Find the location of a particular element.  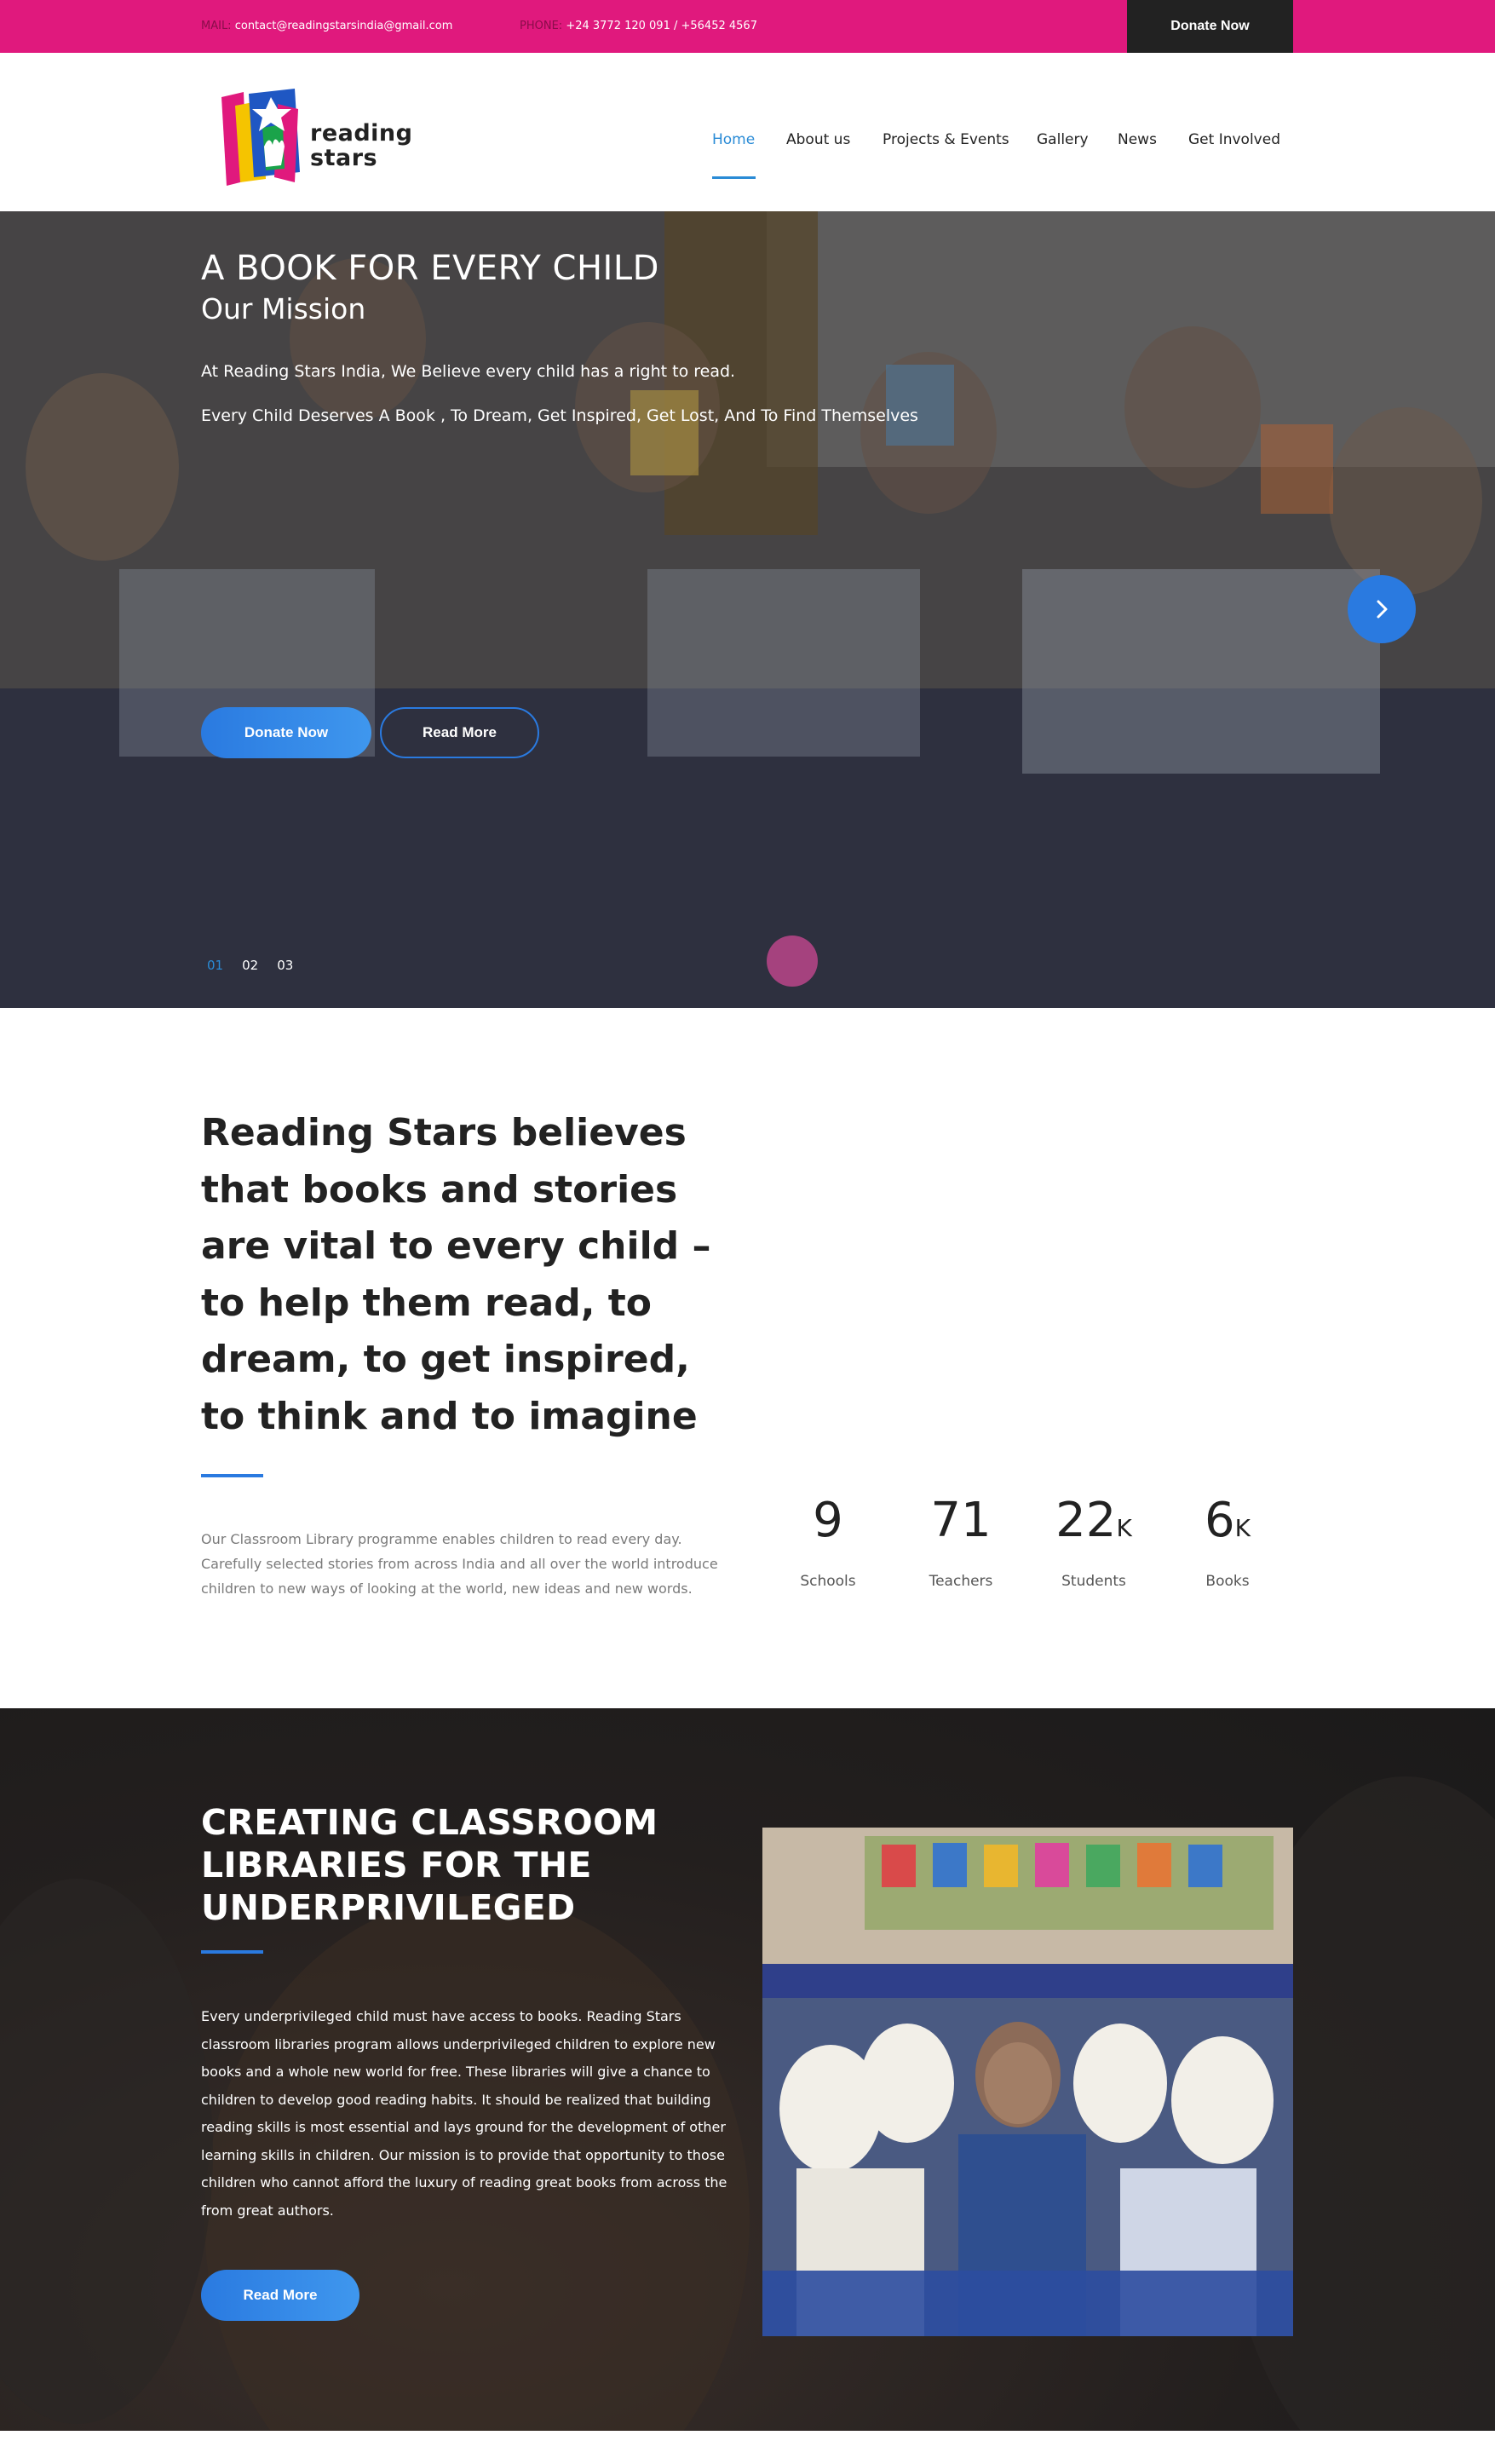

logo-text-line1: reading is located at coordinates (362, 133).